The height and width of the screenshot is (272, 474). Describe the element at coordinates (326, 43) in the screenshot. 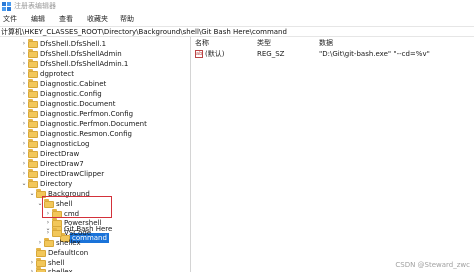

I see `column-header-data: 数据` at that location.